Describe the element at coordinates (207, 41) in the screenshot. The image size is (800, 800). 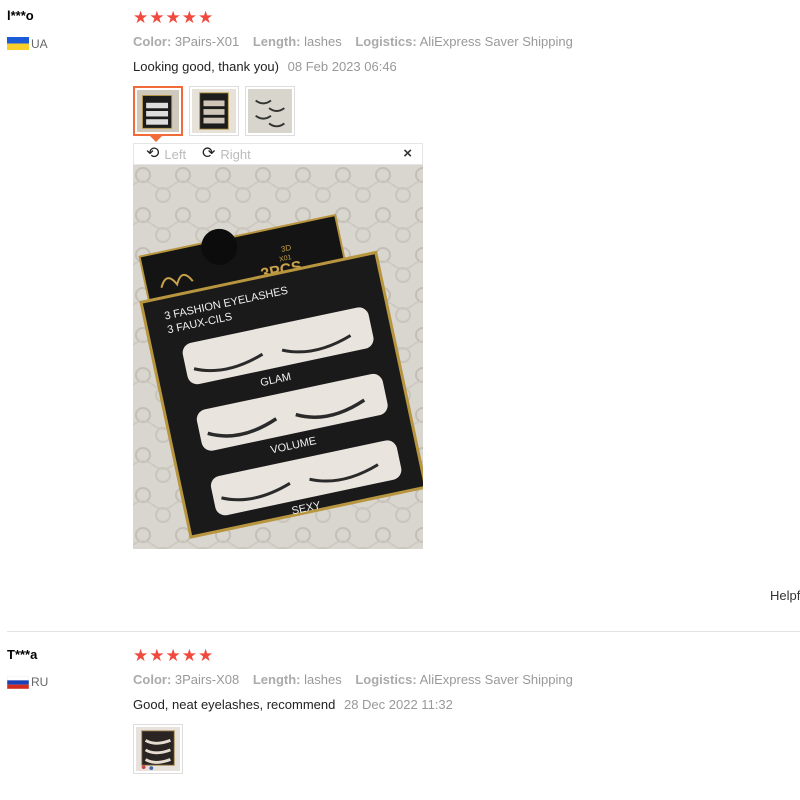
I see `attr-color-value: 3Pairs-X01` at that location.